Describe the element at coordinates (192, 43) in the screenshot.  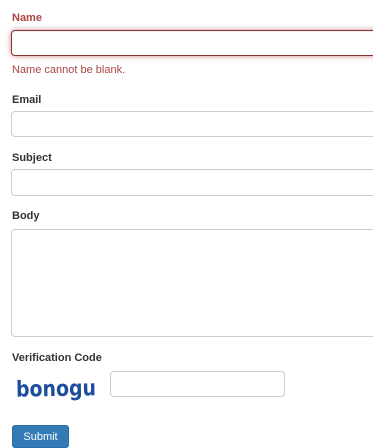
I see `name-field` at that location.